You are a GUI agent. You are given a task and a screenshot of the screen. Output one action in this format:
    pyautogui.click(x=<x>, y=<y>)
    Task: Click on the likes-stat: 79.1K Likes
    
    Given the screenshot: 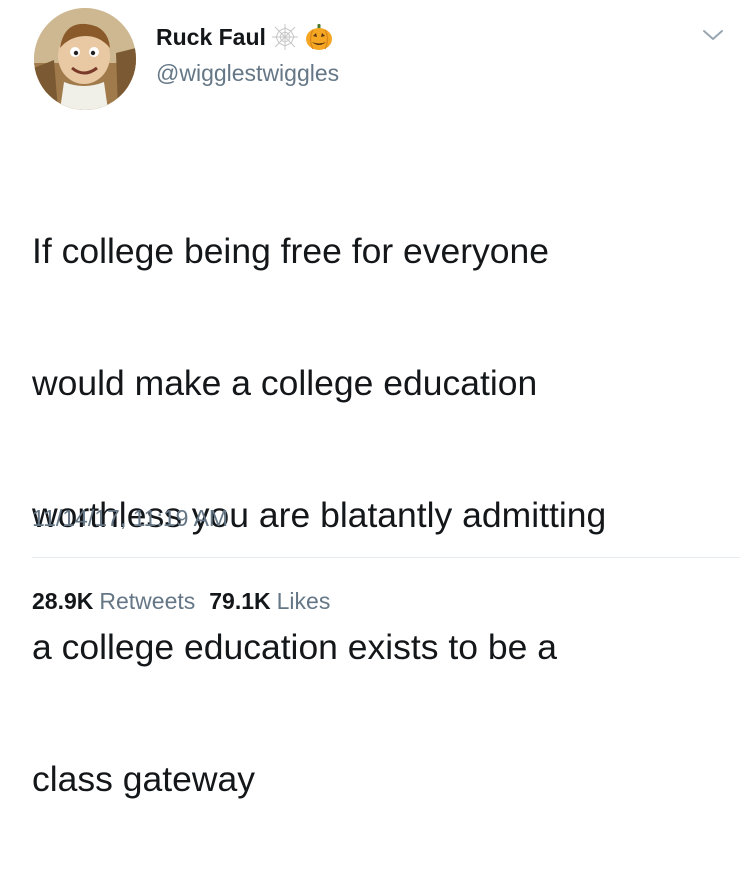 What is the action you would take?
    pyautogui.click(x=269, y=601)
    